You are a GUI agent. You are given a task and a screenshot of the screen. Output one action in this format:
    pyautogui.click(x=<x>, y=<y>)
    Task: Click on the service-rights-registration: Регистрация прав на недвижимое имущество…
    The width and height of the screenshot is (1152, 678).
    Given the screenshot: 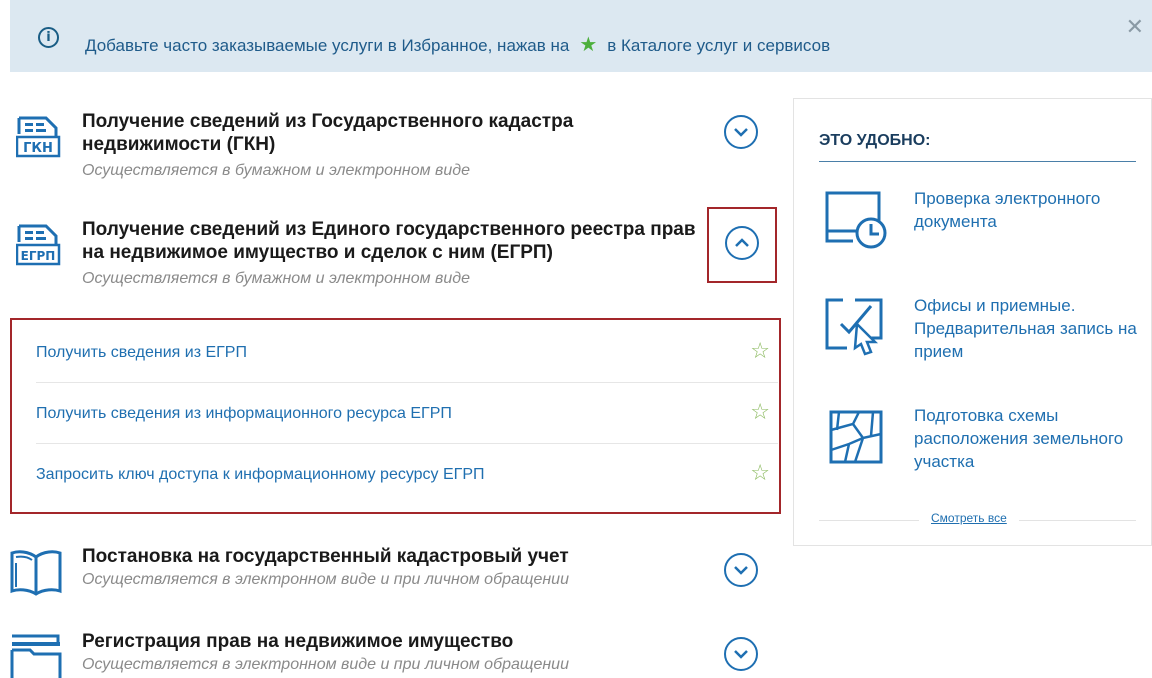 What is the action you would take?
    pyautogui.click(x=393, y=654)
    